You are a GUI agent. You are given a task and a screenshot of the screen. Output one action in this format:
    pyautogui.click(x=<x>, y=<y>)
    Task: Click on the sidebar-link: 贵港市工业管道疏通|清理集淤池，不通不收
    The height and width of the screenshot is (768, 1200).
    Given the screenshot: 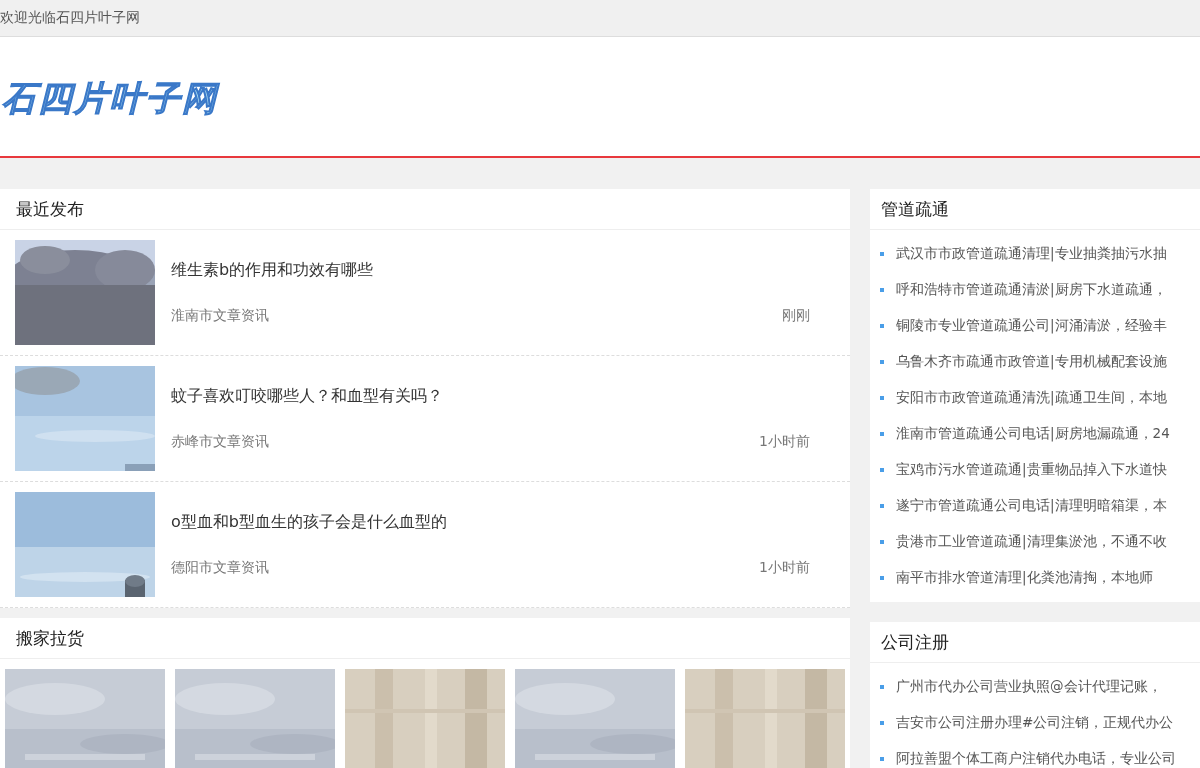 What is the action you would take?
    pyautogui.click(x=1031, y=542)
    